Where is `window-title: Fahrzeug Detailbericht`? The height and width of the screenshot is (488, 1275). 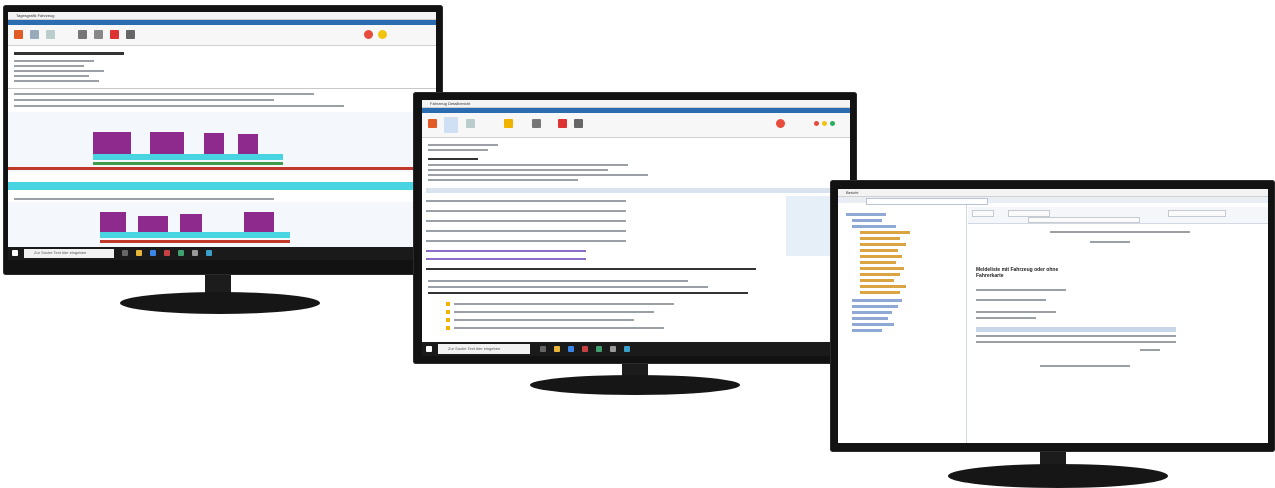
window-title: Fahrzeug Detailbericht is located at coordinates (636, 104).